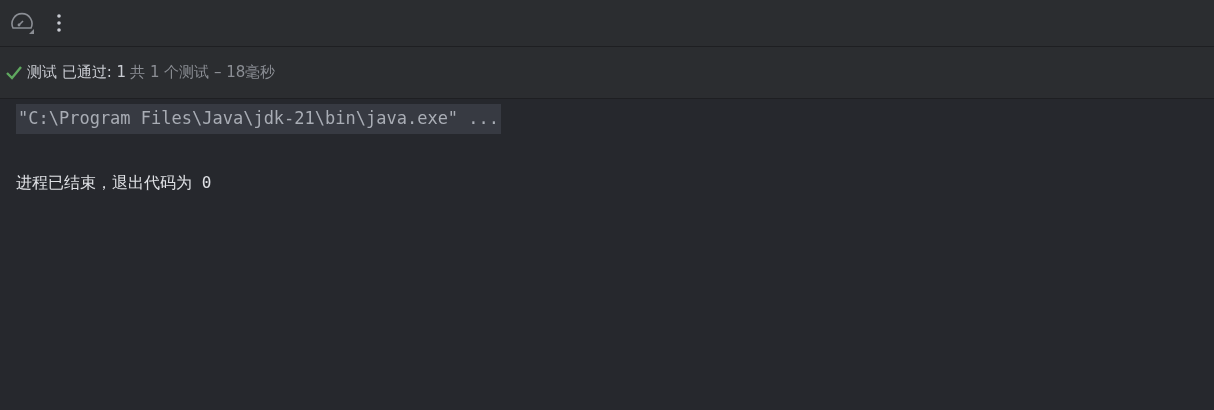 Image resolution: width=1214 pixels, height=410 pixels. What do you see at coordinates (77, 73) in the screenshot?
I see `test-status-text: 测试 已通过: 1` at bounding box center [77, 73].